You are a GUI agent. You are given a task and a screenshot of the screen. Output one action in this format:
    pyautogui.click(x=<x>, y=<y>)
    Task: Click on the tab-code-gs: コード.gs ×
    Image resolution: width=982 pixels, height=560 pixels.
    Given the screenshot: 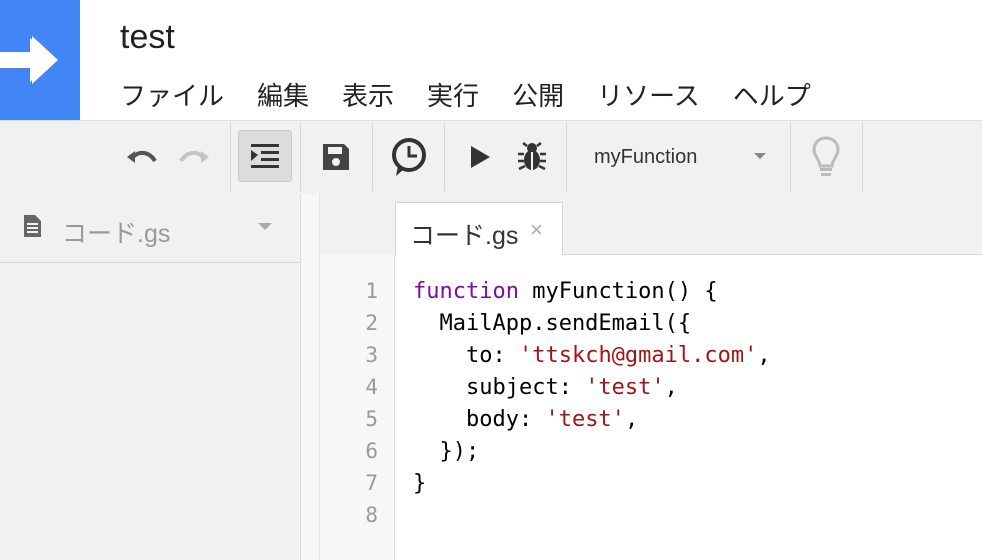 What is the action you would take?
    pyautogui.click(x=479, y=228)
    